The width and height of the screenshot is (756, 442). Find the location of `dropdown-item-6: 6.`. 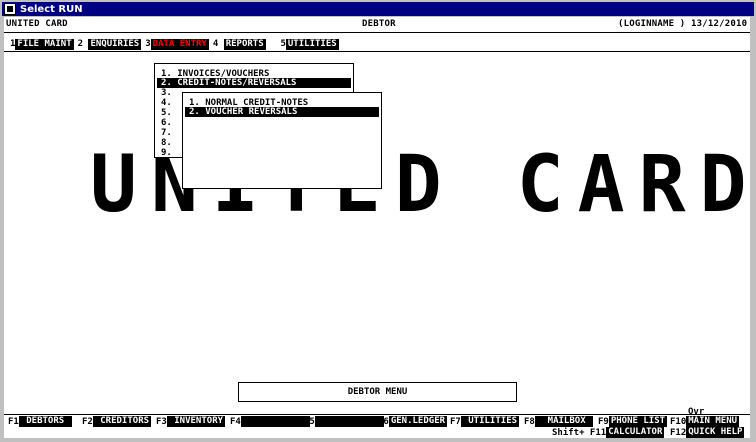

dropdown-item-6: 6. is located at coordinates (166, 123).